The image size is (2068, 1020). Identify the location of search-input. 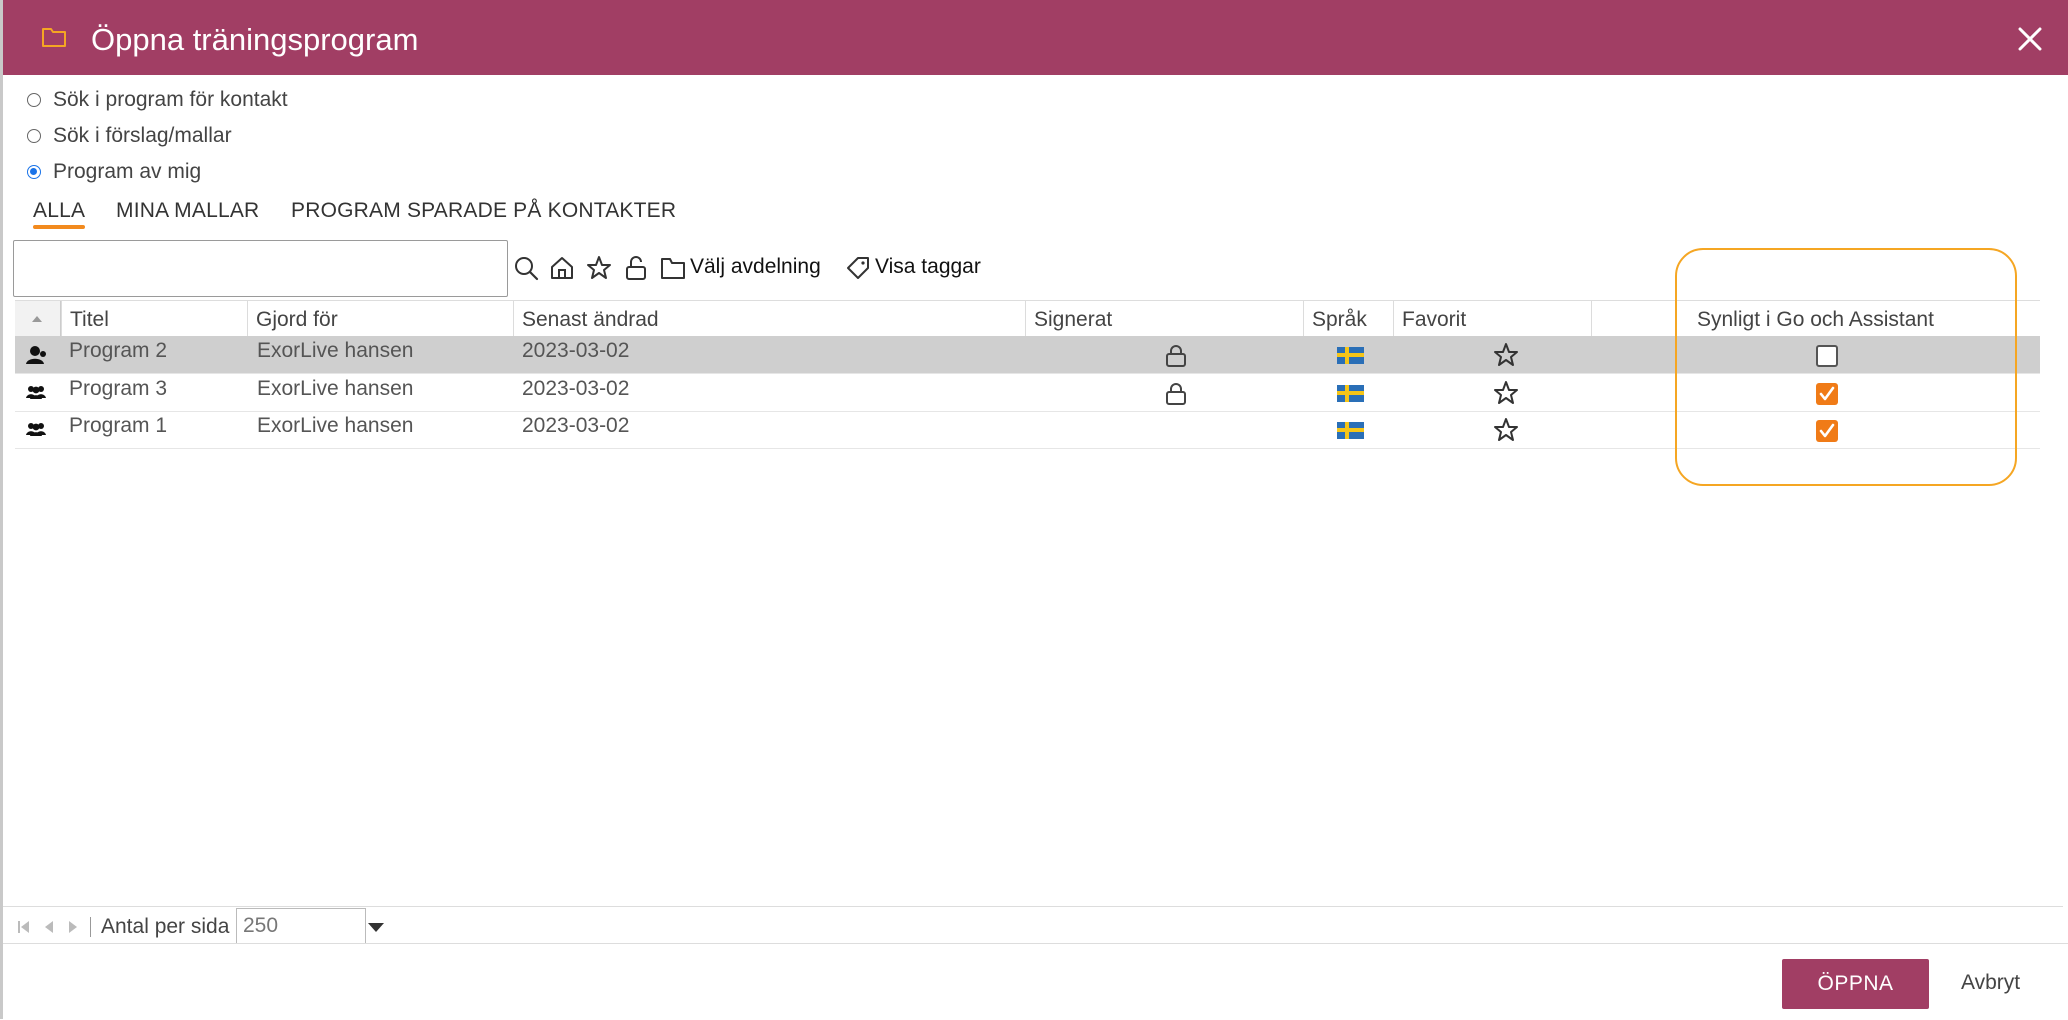
(260, 268).